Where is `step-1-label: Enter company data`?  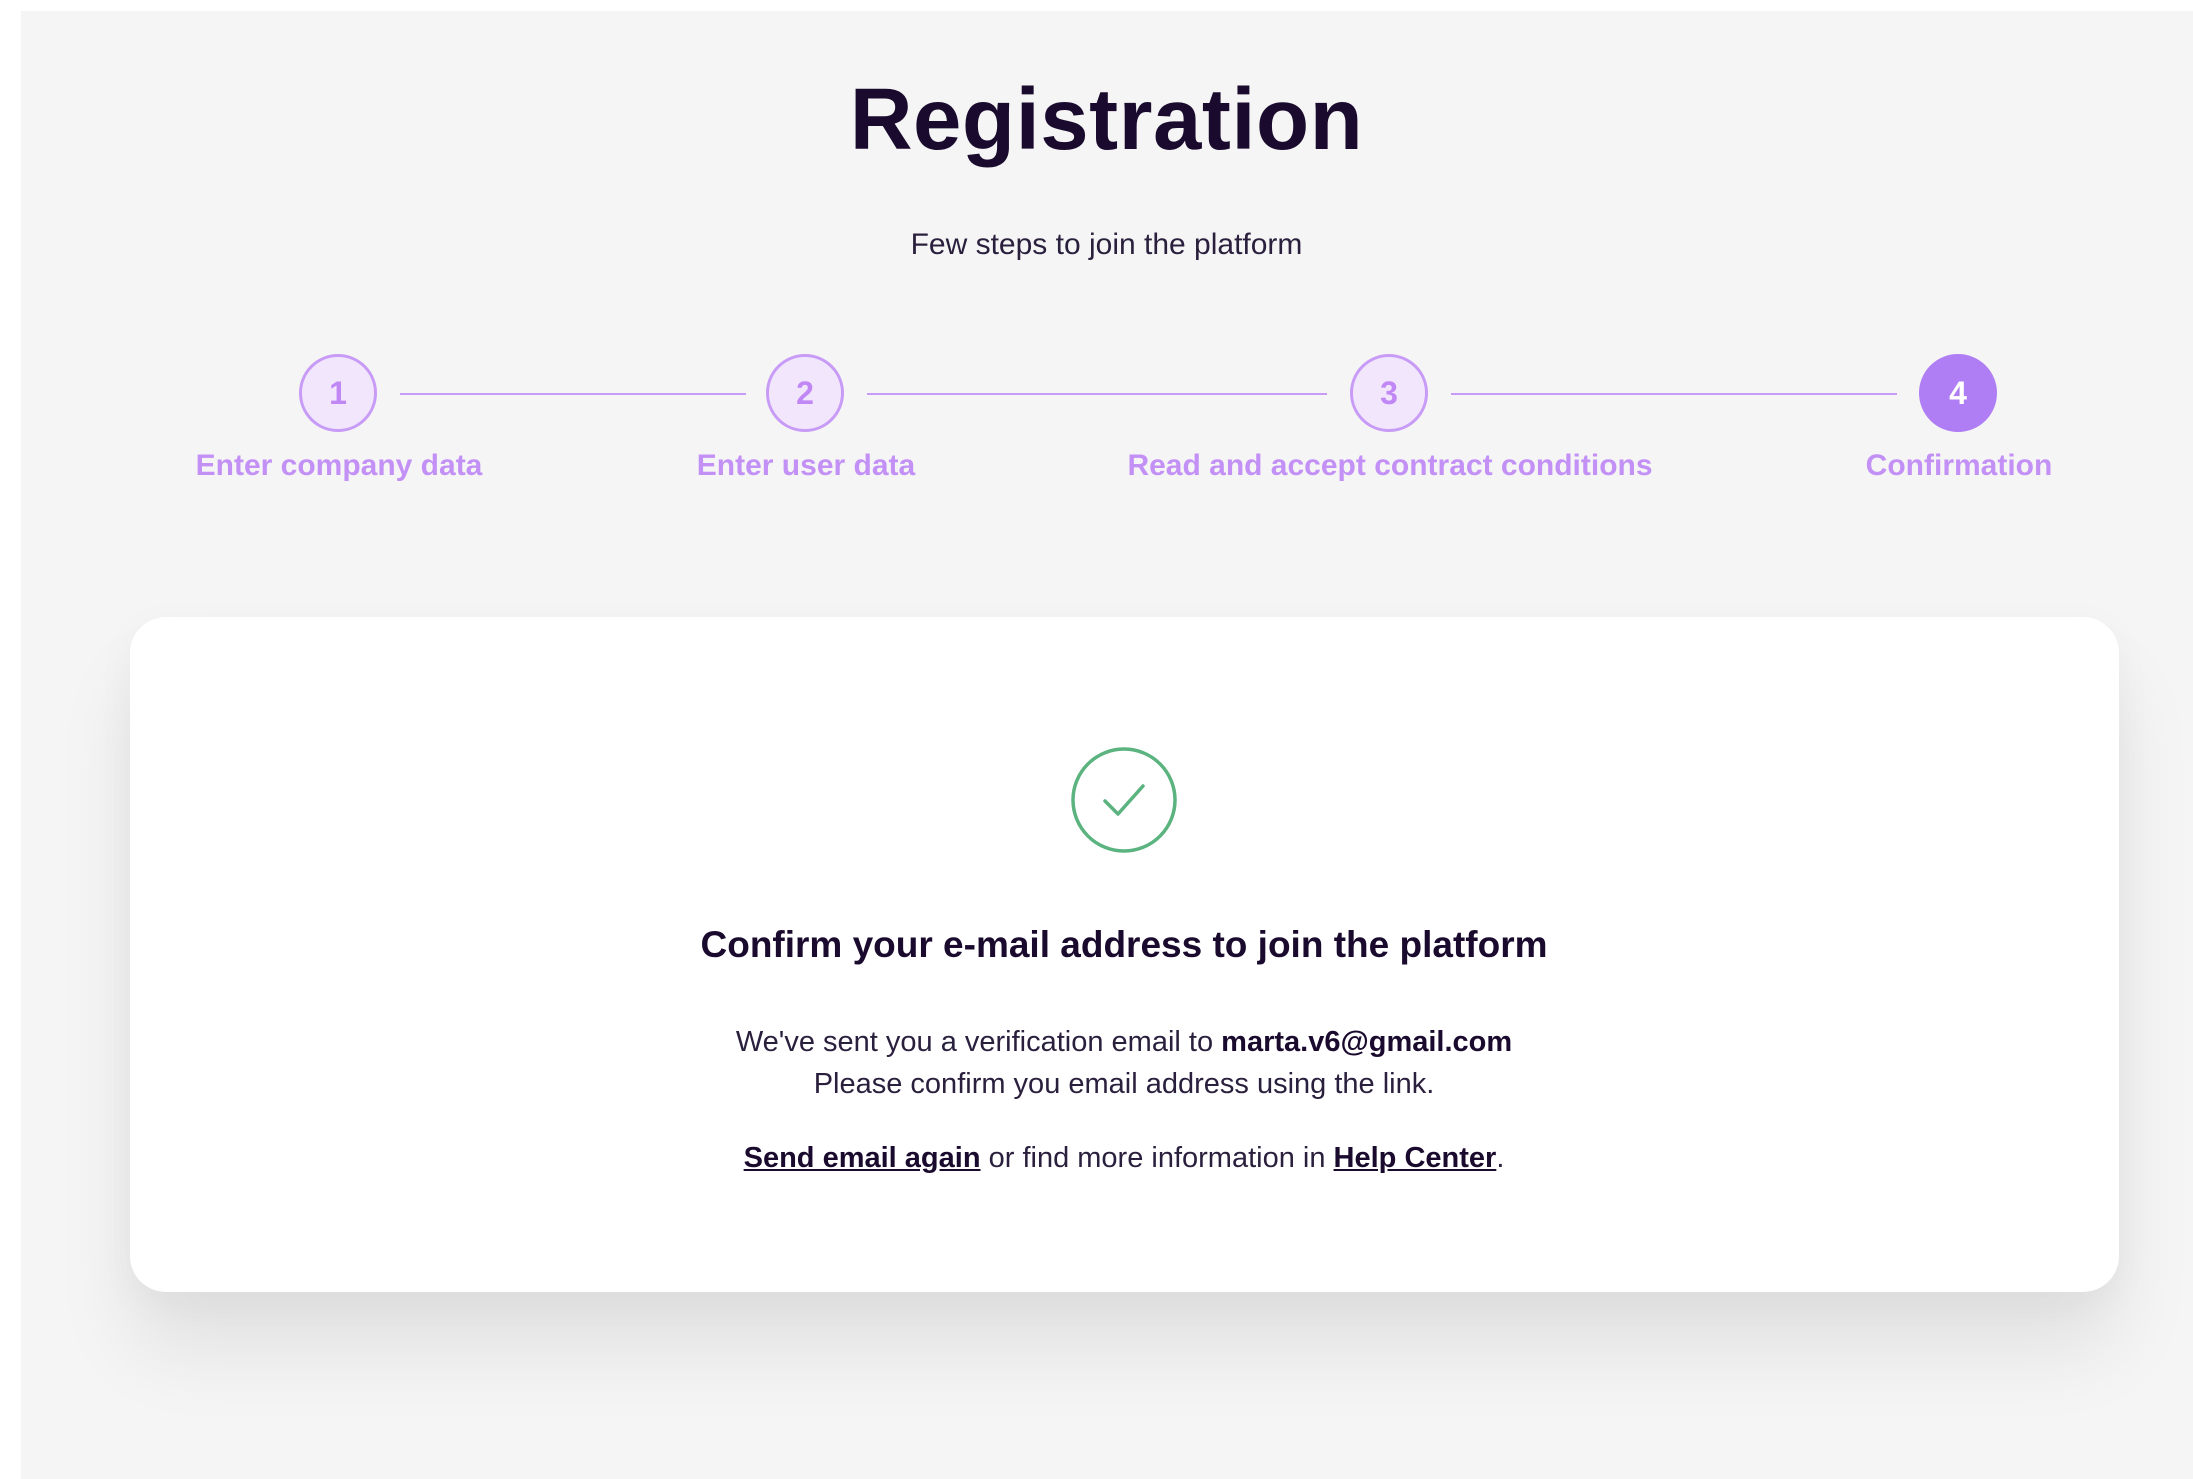 step-1-label: Enter company data is located at coordinates (339, 465).